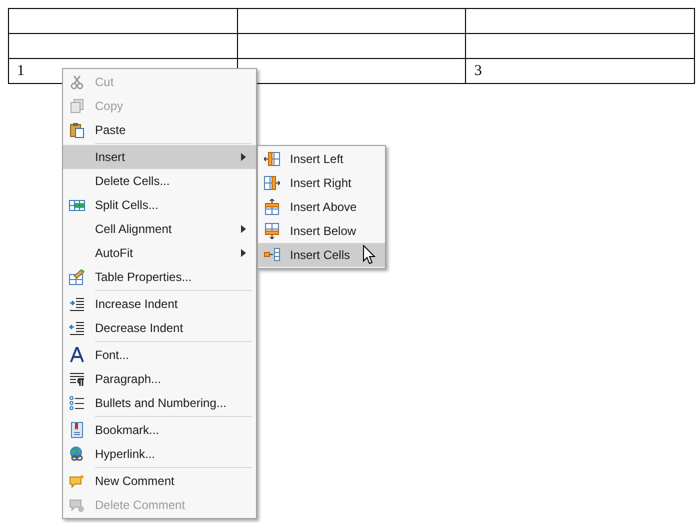 This screenshot has height=523, width=699. What do you see at coordinates (159, 157) in the screenshot?
I see `menu-item: Insert` at bounding box center [159, 157].